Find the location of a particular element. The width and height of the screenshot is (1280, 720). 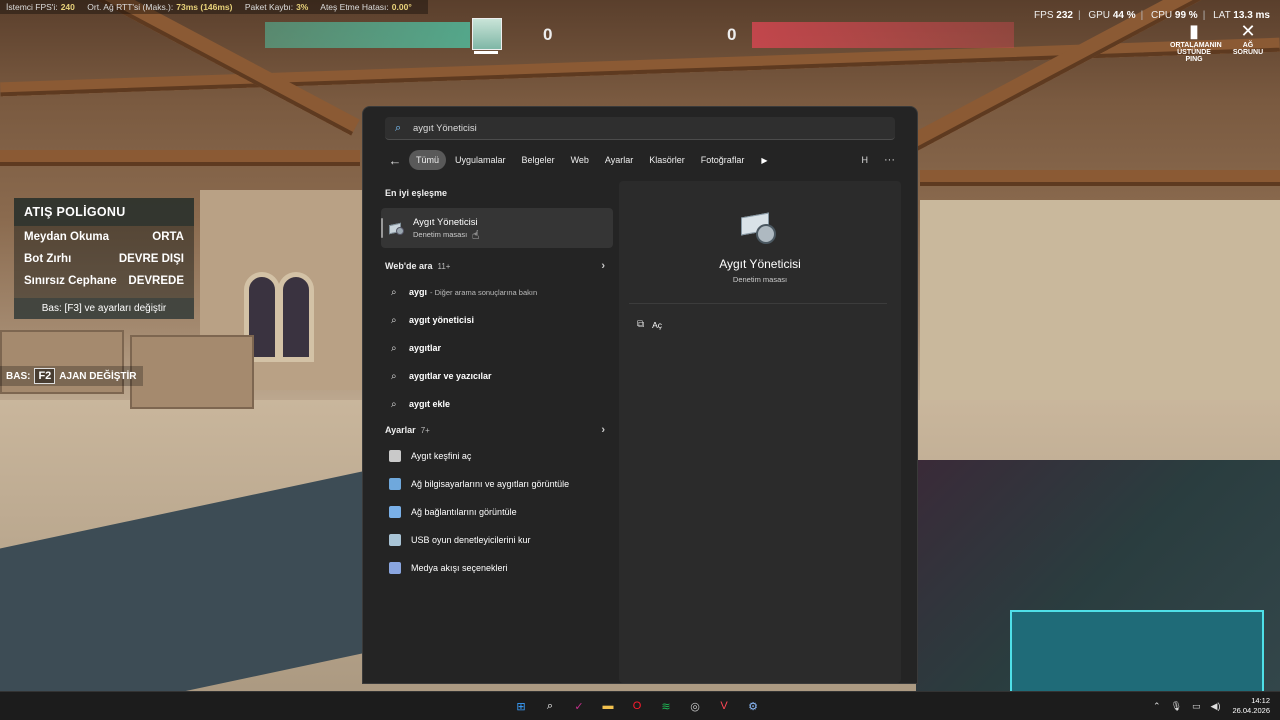

settings-count: 7+ is located at coordinates (425, 430).